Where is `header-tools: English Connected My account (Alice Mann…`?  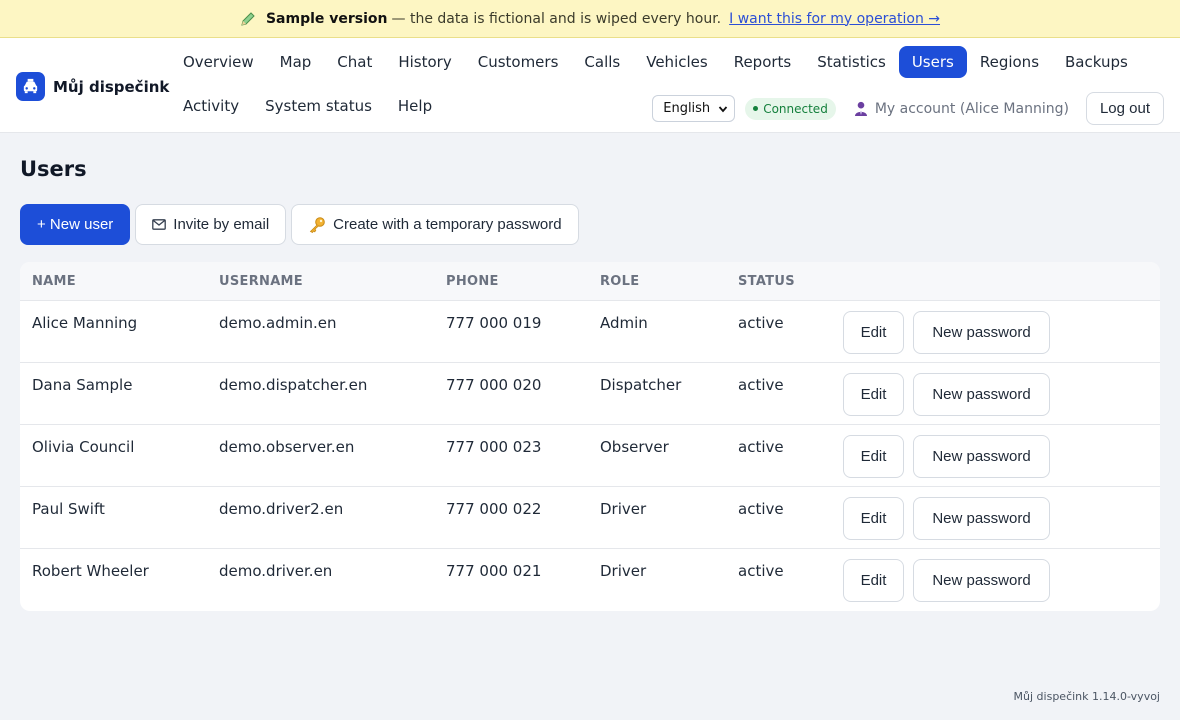
header-tools: English Connected My account (Alice Mann… is located at coordinates (908, 108).